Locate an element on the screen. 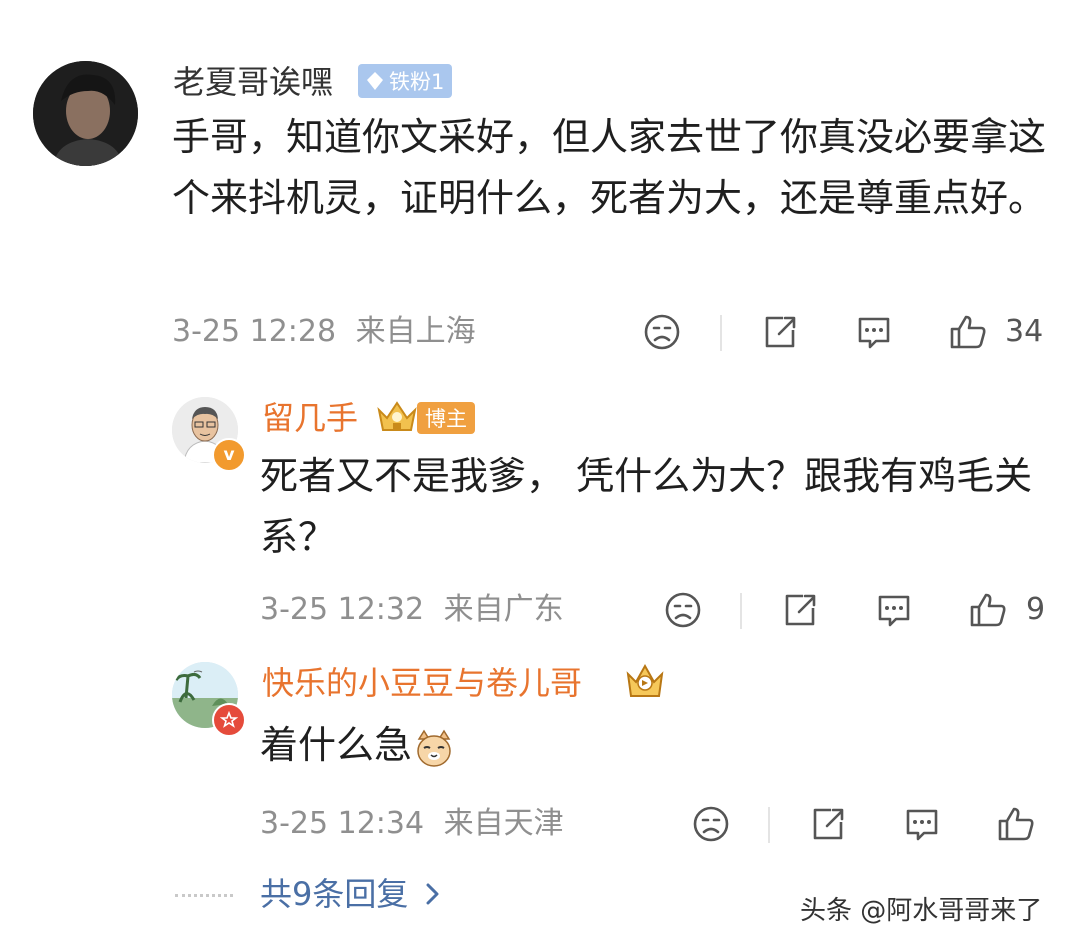 Image resolution: width=1080 pixels, height=949 pixels. comment-meta: 3-25 12:34 来自天津 is located at coordinates (412, 824).